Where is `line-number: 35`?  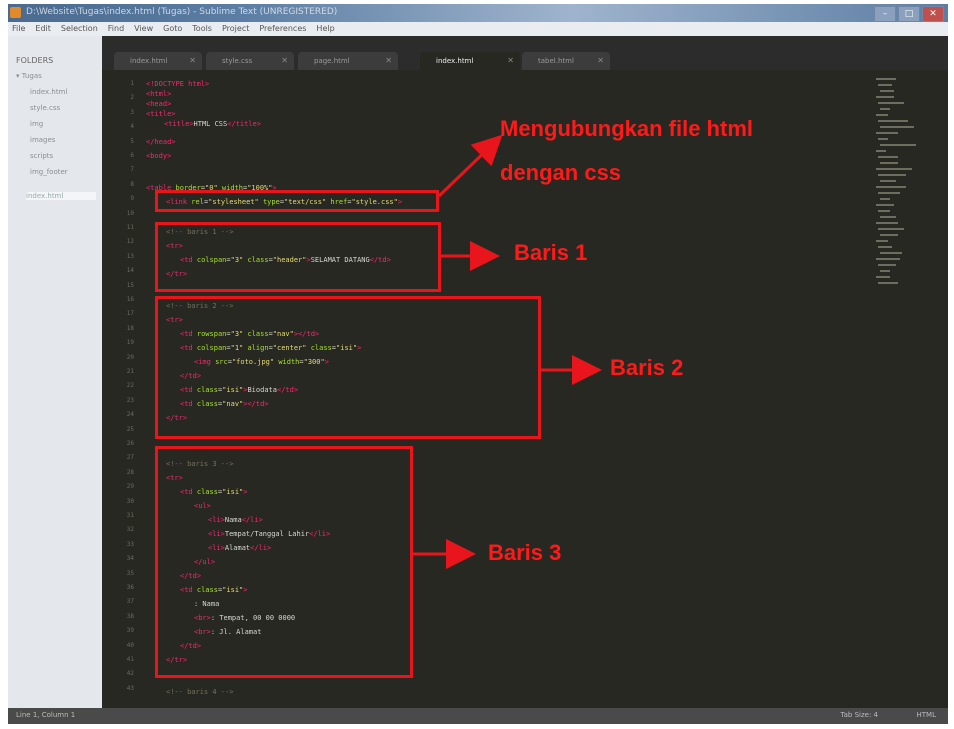
line-number: 35 is located at coordinates (130, 573).